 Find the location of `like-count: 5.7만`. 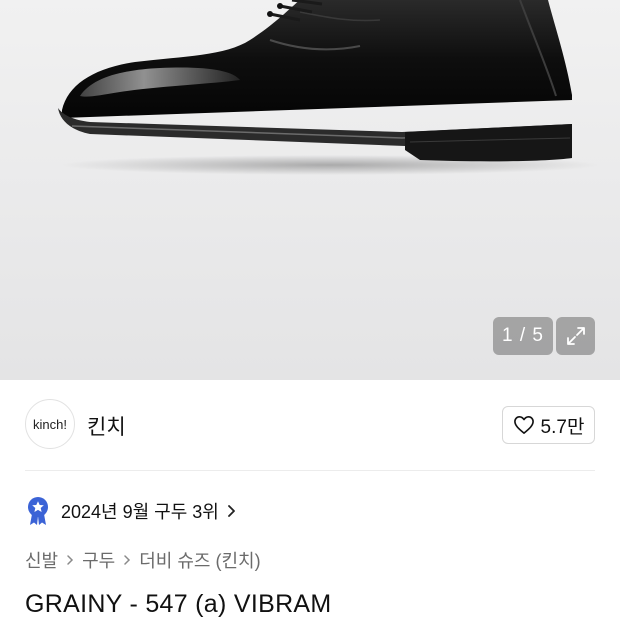

like-count: 5.7만 is located at coordinates (562, 427).